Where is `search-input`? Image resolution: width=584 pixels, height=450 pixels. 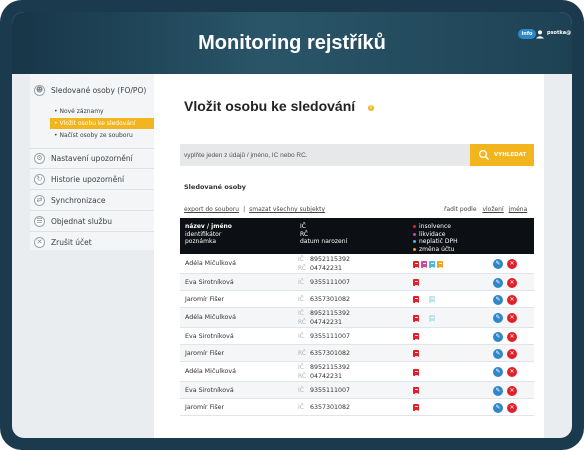
search-input is located at coordinates (325, 155).